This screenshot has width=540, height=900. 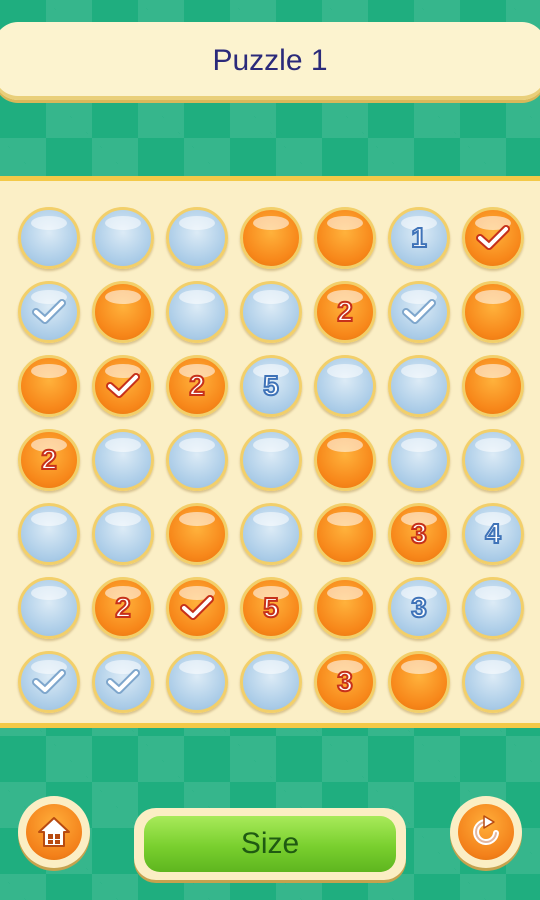 I want to click on dot-number: 5, so click(x=271, y=385).